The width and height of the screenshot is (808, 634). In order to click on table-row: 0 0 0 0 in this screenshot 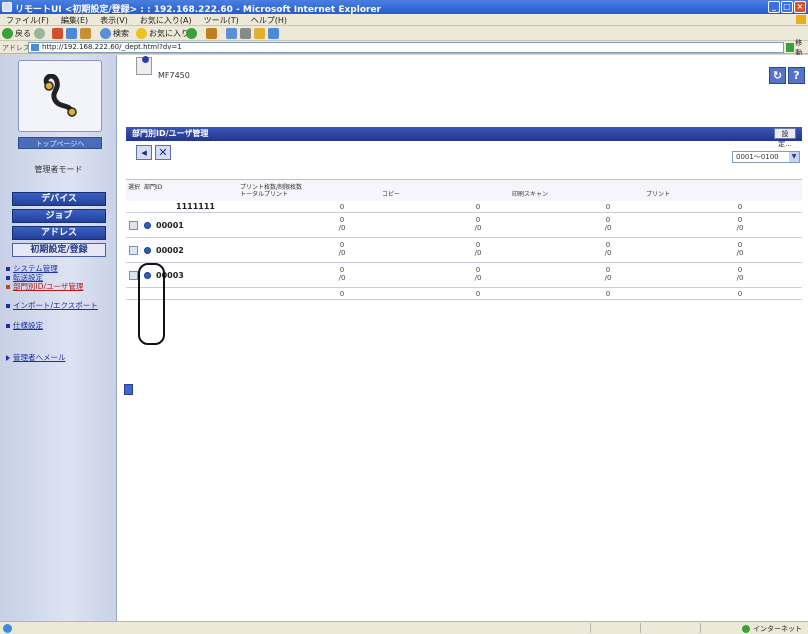, I will do `click(464, 294)`.